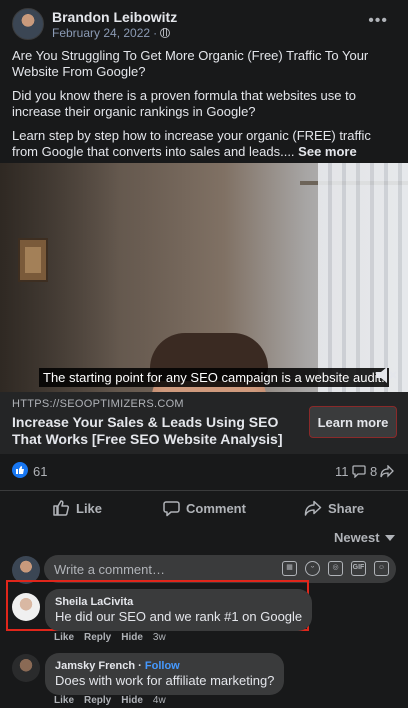 Image resolution: width=408 pixels, height=708 pixels. What do you see at coordinates (358, 471) in the screenshot?
I see `comment-count-icon` at bounding box center [358, 471].